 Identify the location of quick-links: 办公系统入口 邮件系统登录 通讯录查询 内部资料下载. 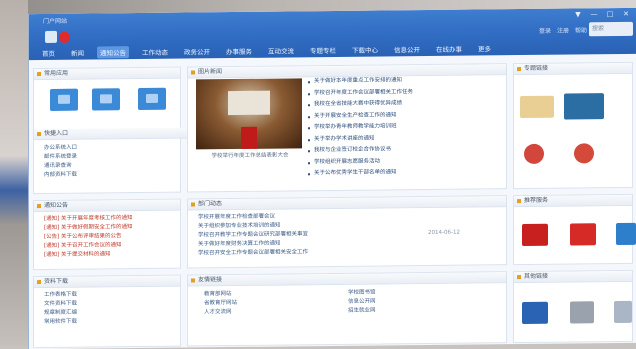
(55, 160).